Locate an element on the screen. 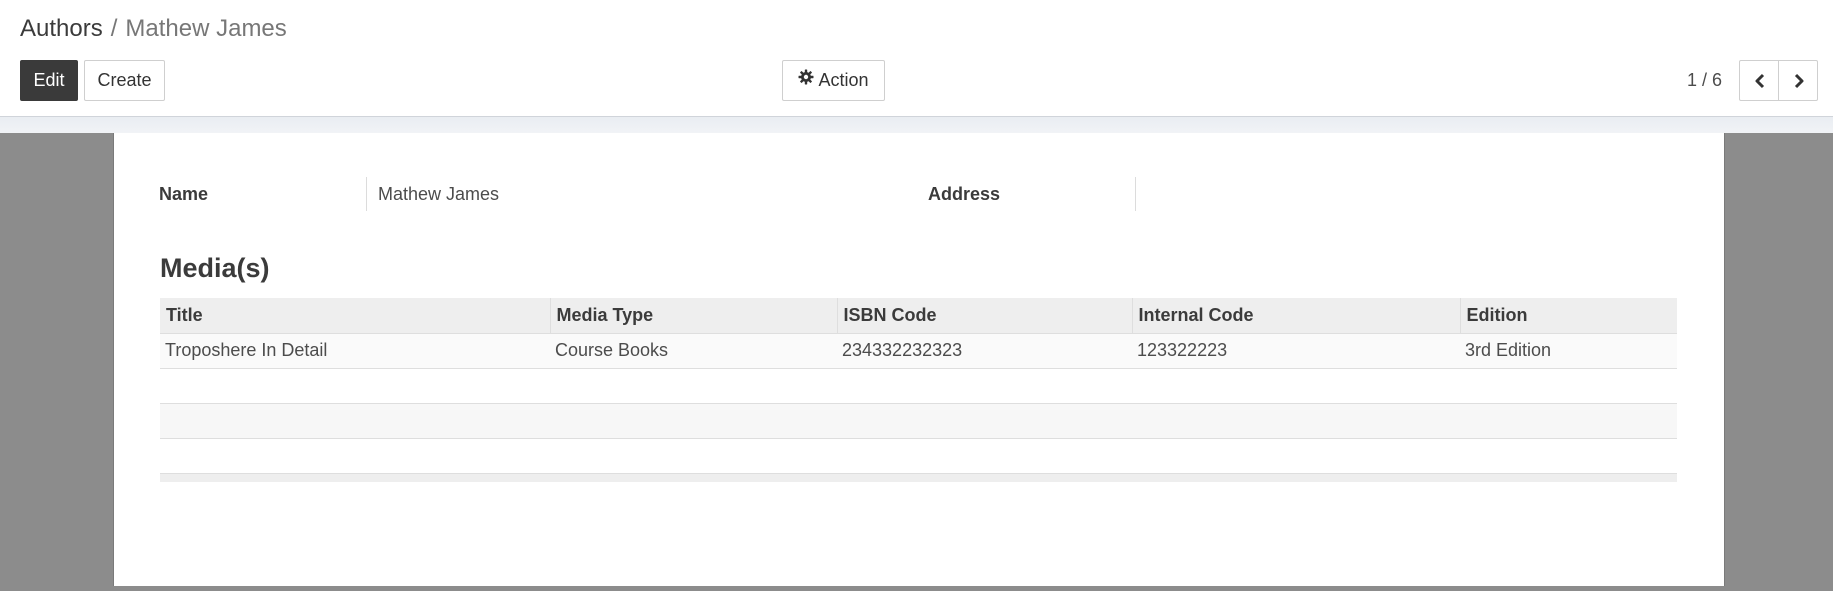 The image size is (1833, 591). table-footer-row is located at coordinates (918, 477).